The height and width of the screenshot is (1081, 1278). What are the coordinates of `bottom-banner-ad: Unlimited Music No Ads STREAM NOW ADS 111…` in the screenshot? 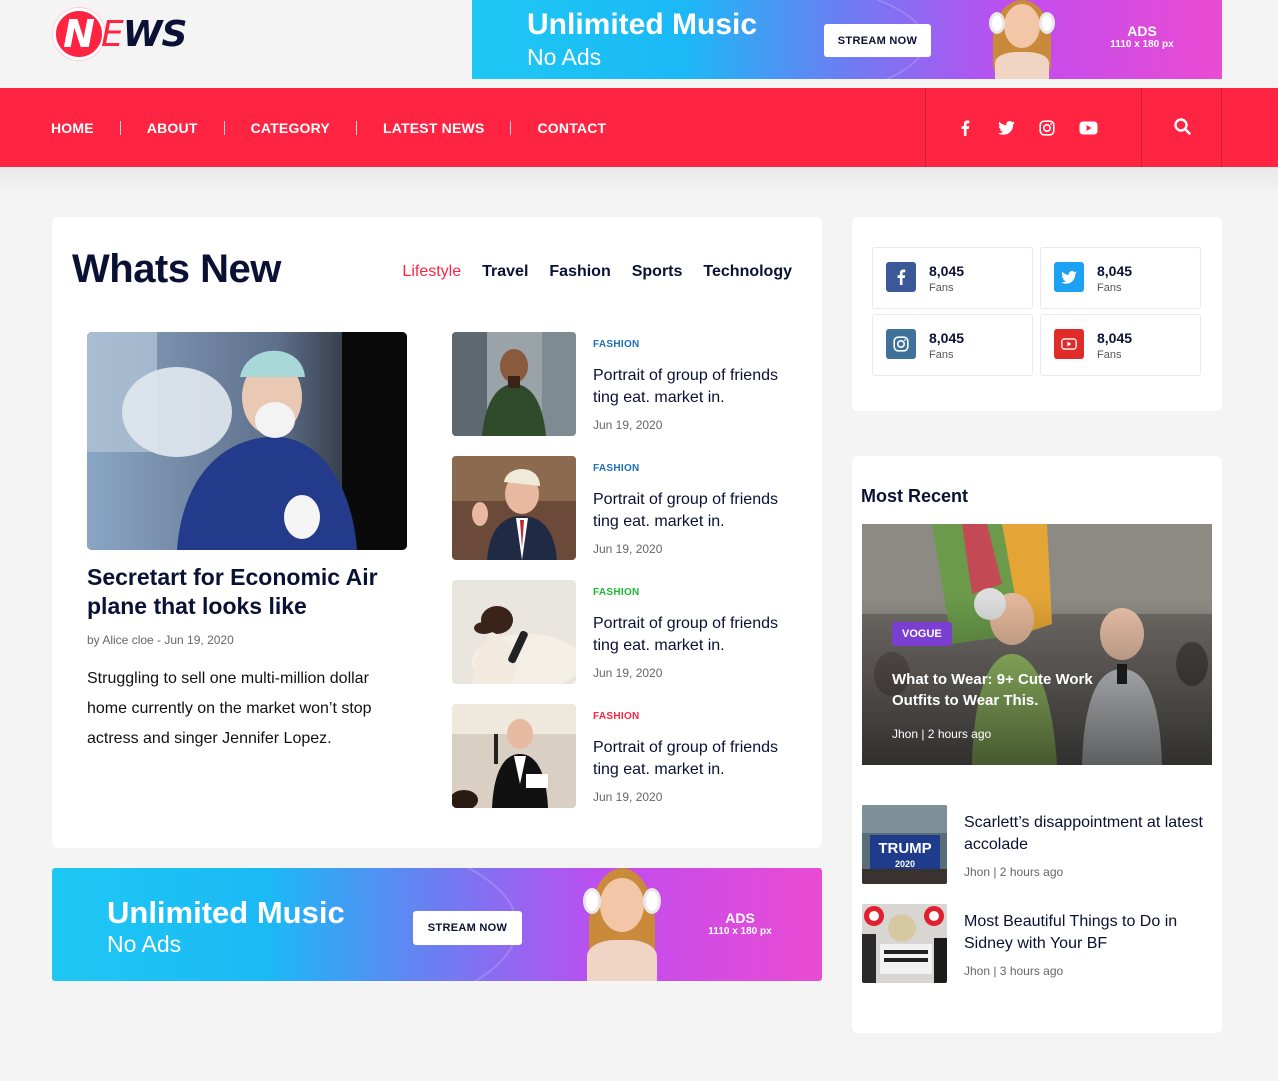 It's located at (437, 924).